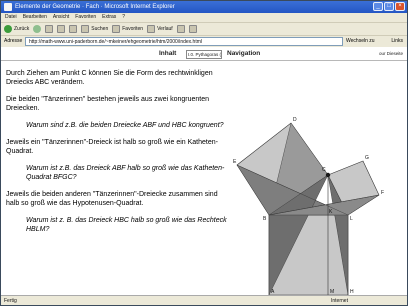 This screenshot has width=408, height=306. Describe the element at coordinates (8, 7) in the screenshot. I see `ie-icon` at that location.